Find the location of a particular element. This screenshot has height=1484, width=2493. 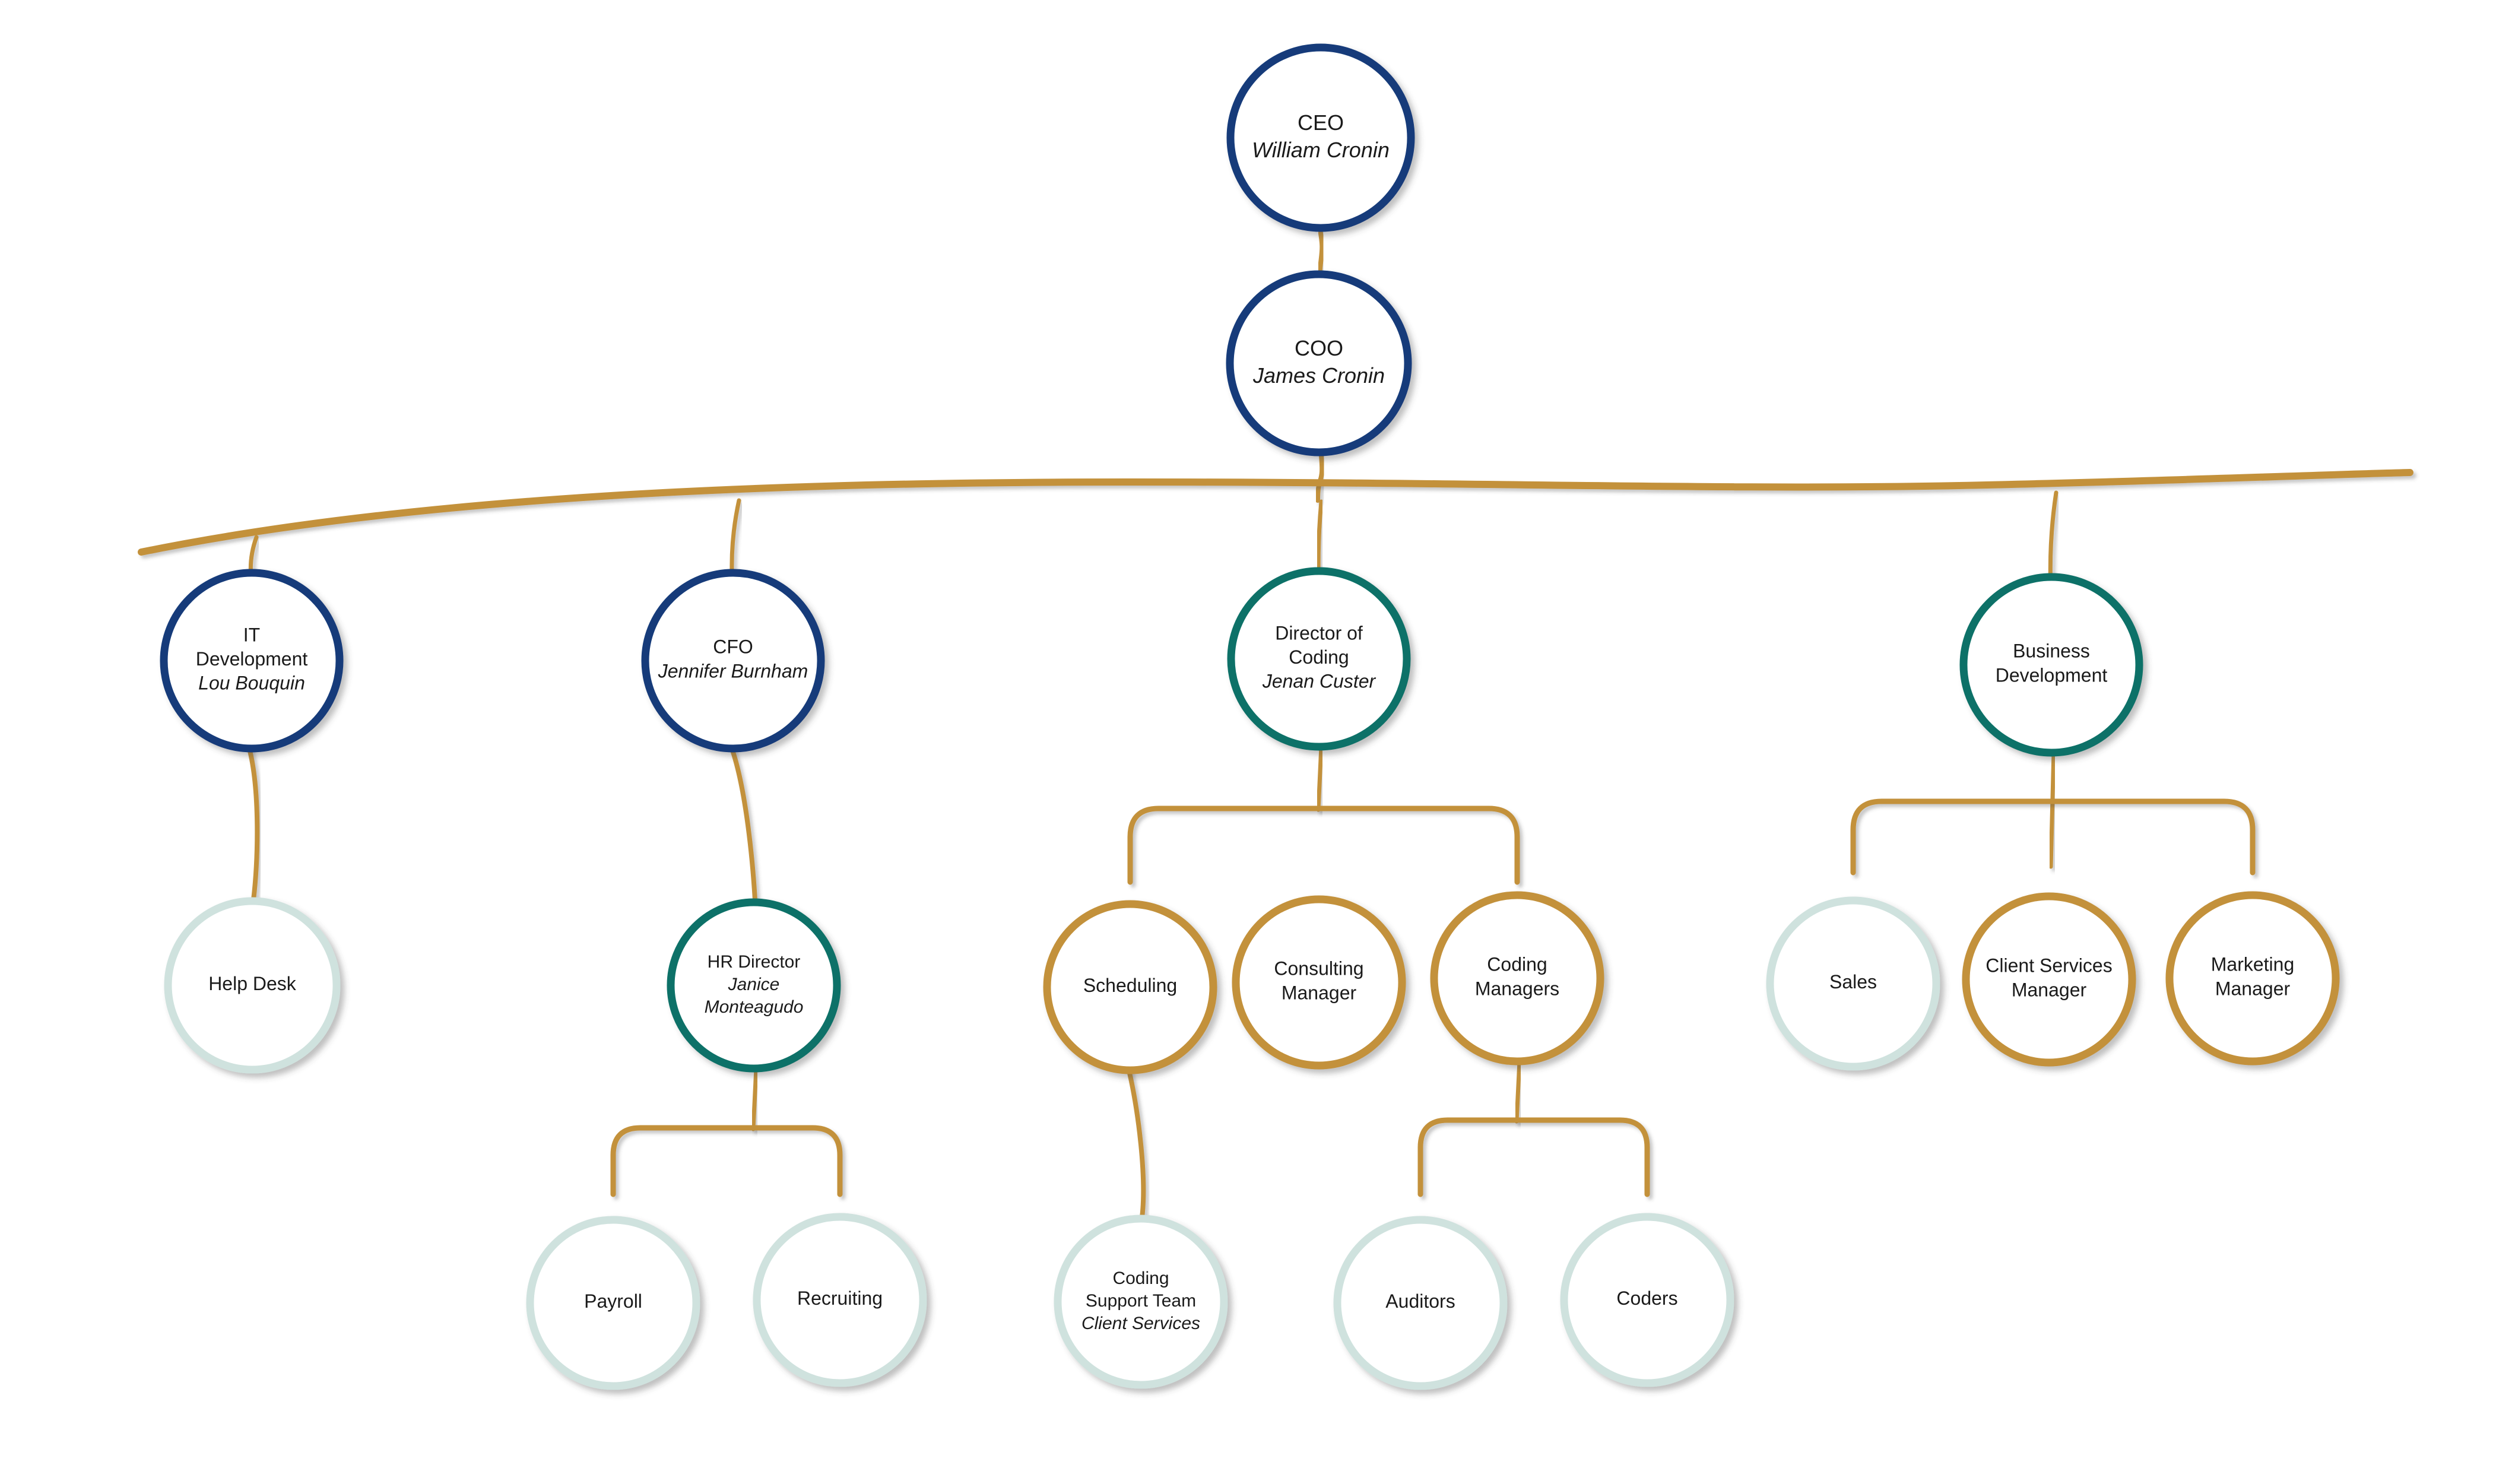

node-label-scheduling: Scheduling is located at coordinates (1130, 985).